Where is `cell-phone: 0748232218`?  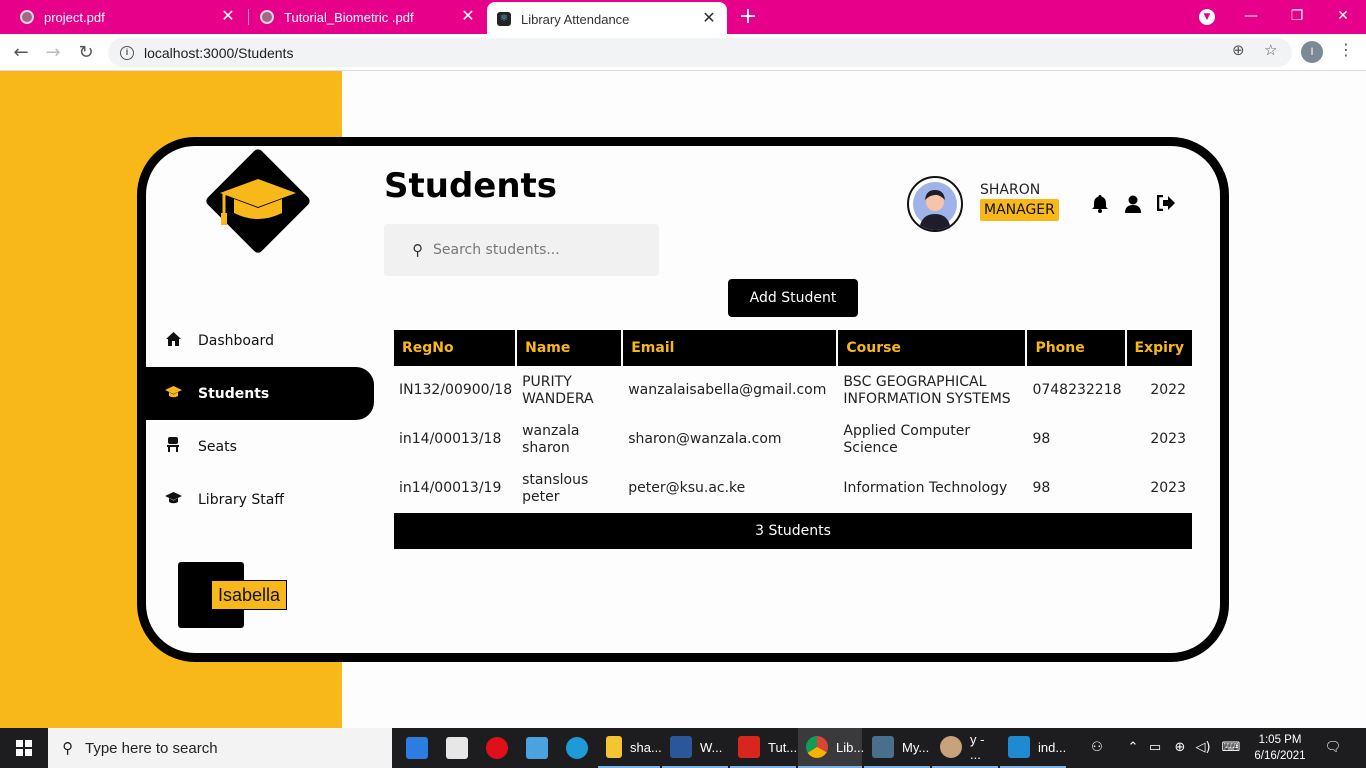
cell-phone: 0748232218 is located at coordinates (1077, 390).